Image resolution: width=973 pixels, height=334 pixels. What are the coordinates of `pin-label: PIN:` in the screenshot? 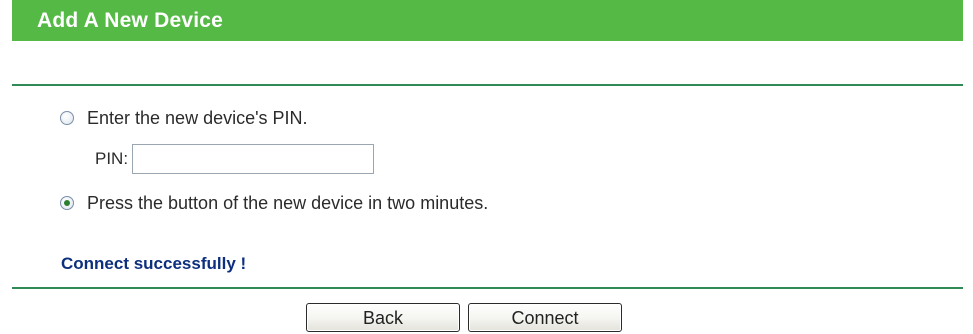 It's located at (112, 158).